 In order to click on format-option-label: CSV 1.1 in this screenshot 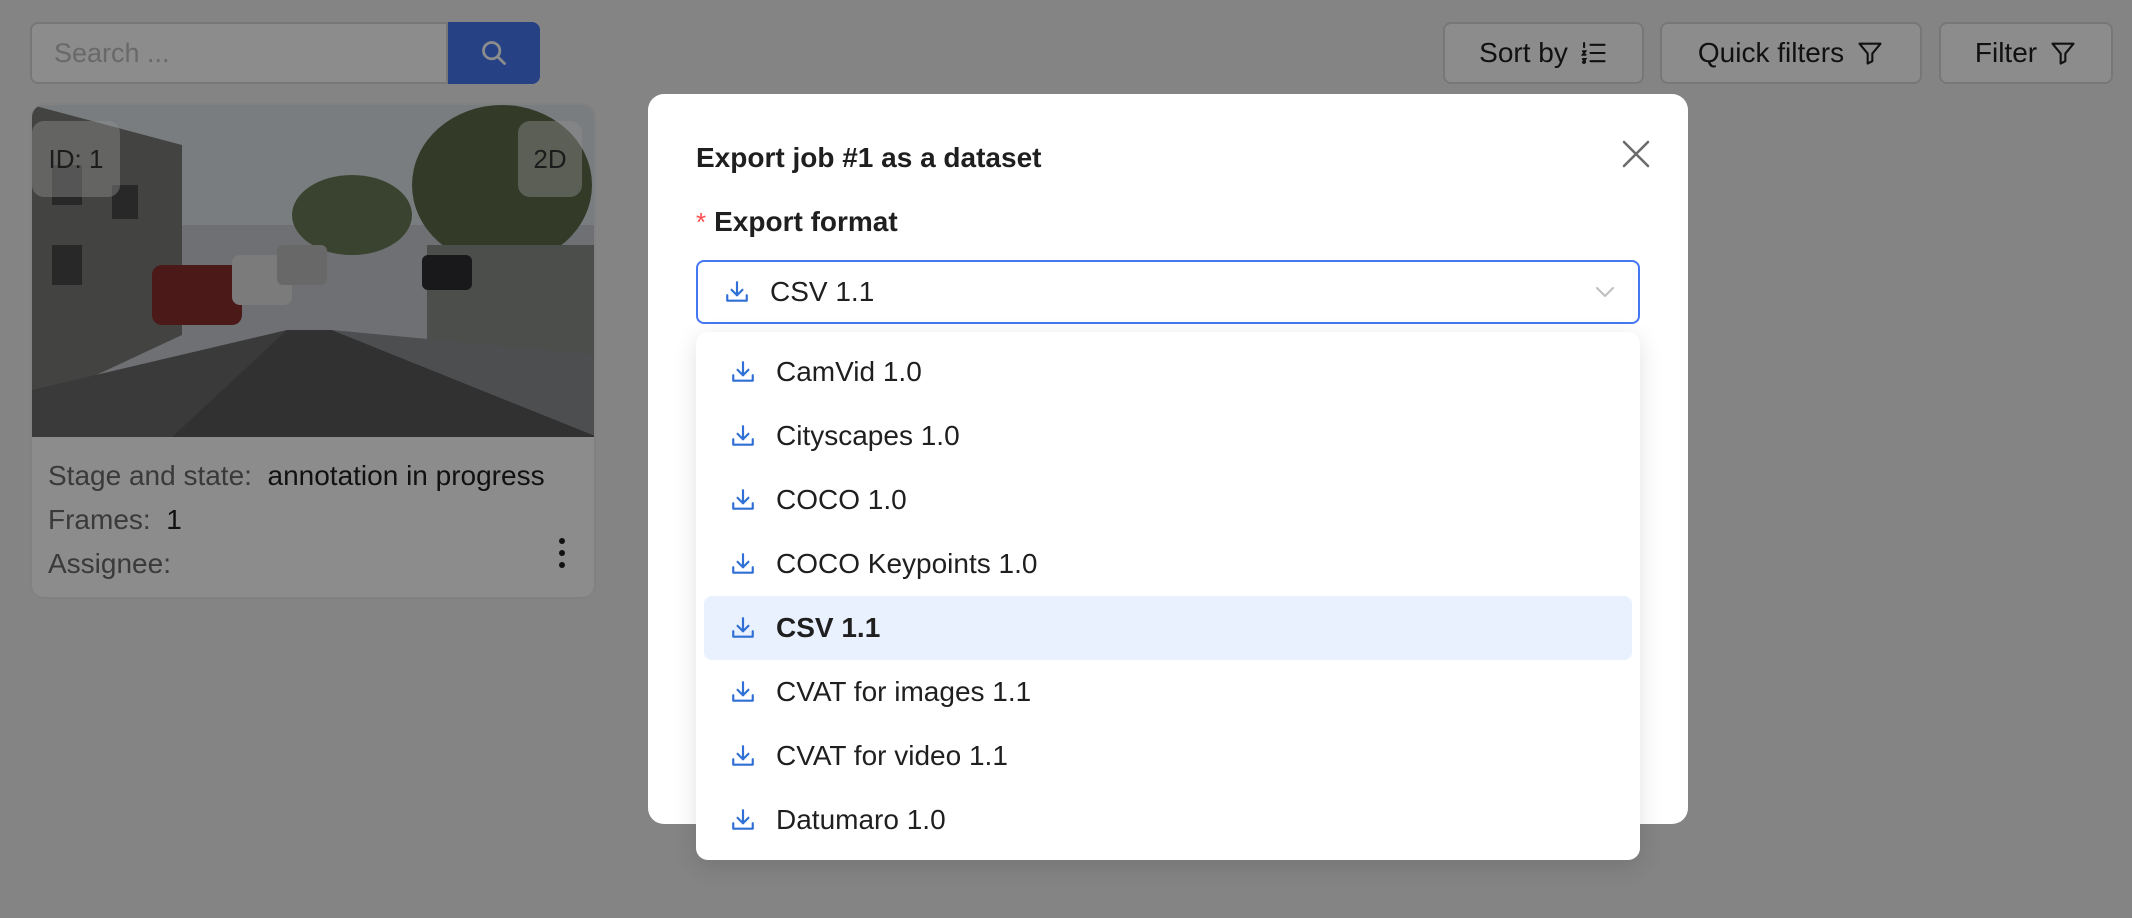, I will do `click(828, 627)`.